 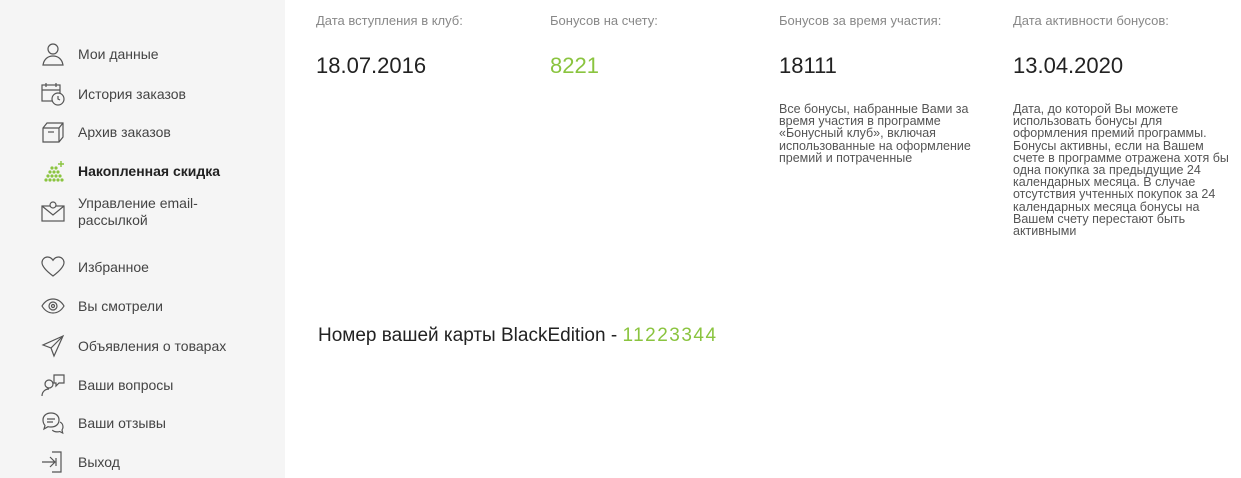 I want to click on sidebar-item-email-subscriptions: Управление email-рассылкой, so click(x=155, y=212).